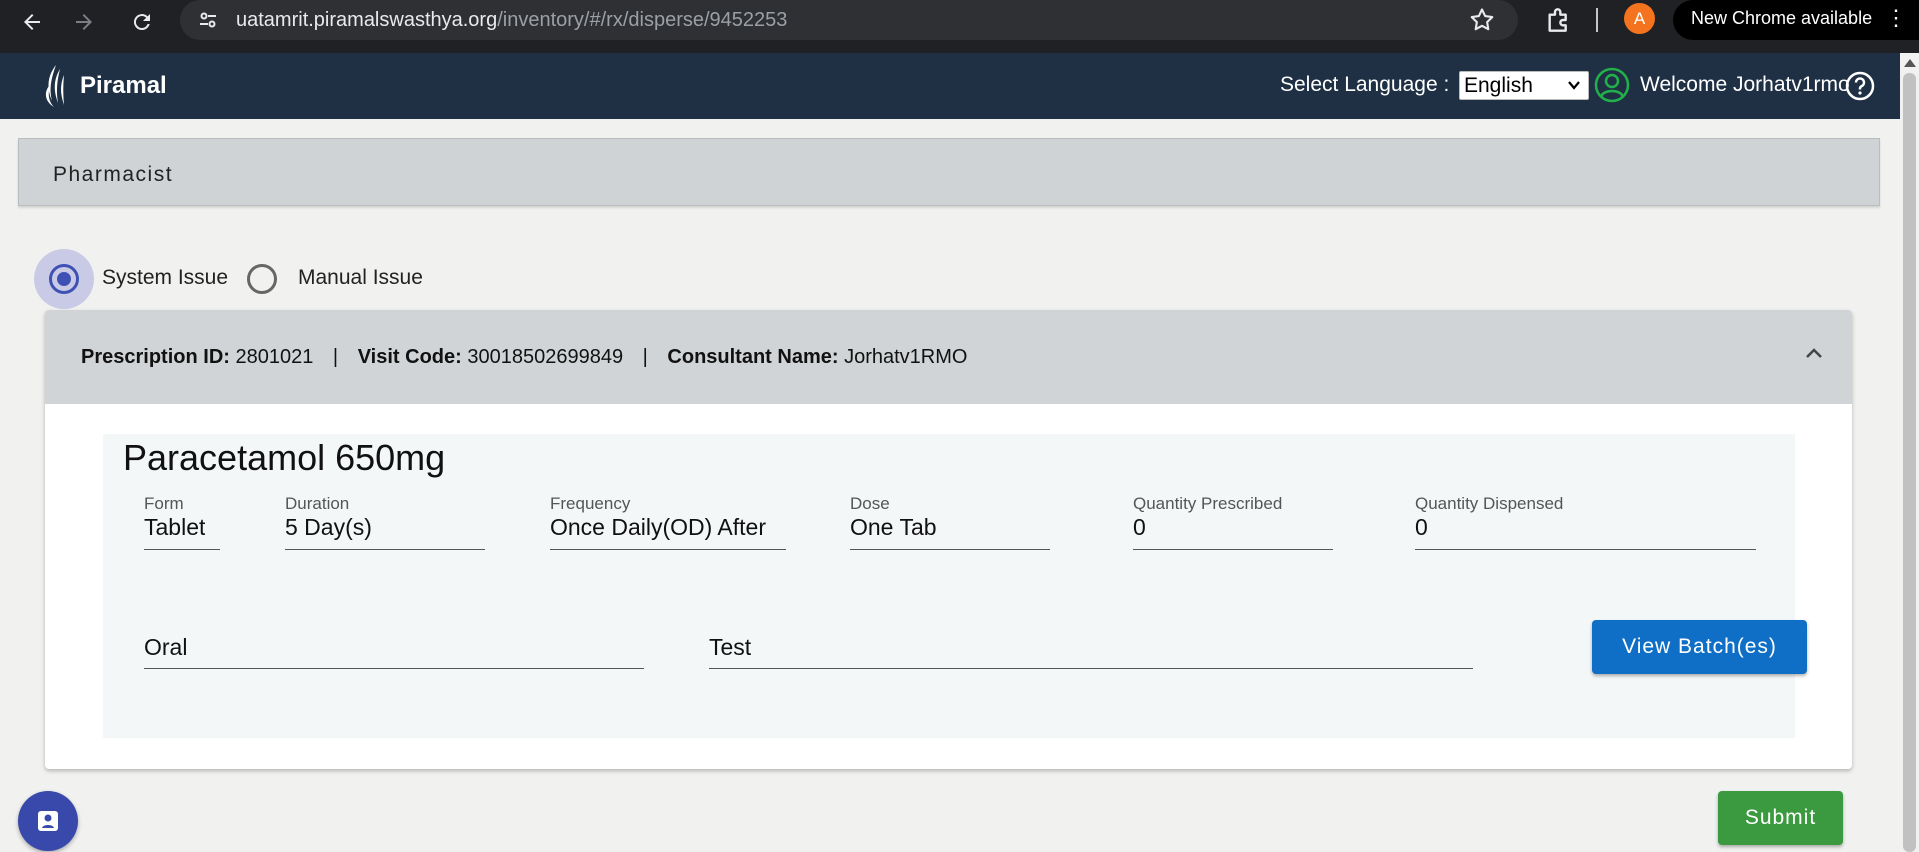 This screenshot has width=1919, height=852. I want to click on brand-name: Piramal, so click(123, 85).